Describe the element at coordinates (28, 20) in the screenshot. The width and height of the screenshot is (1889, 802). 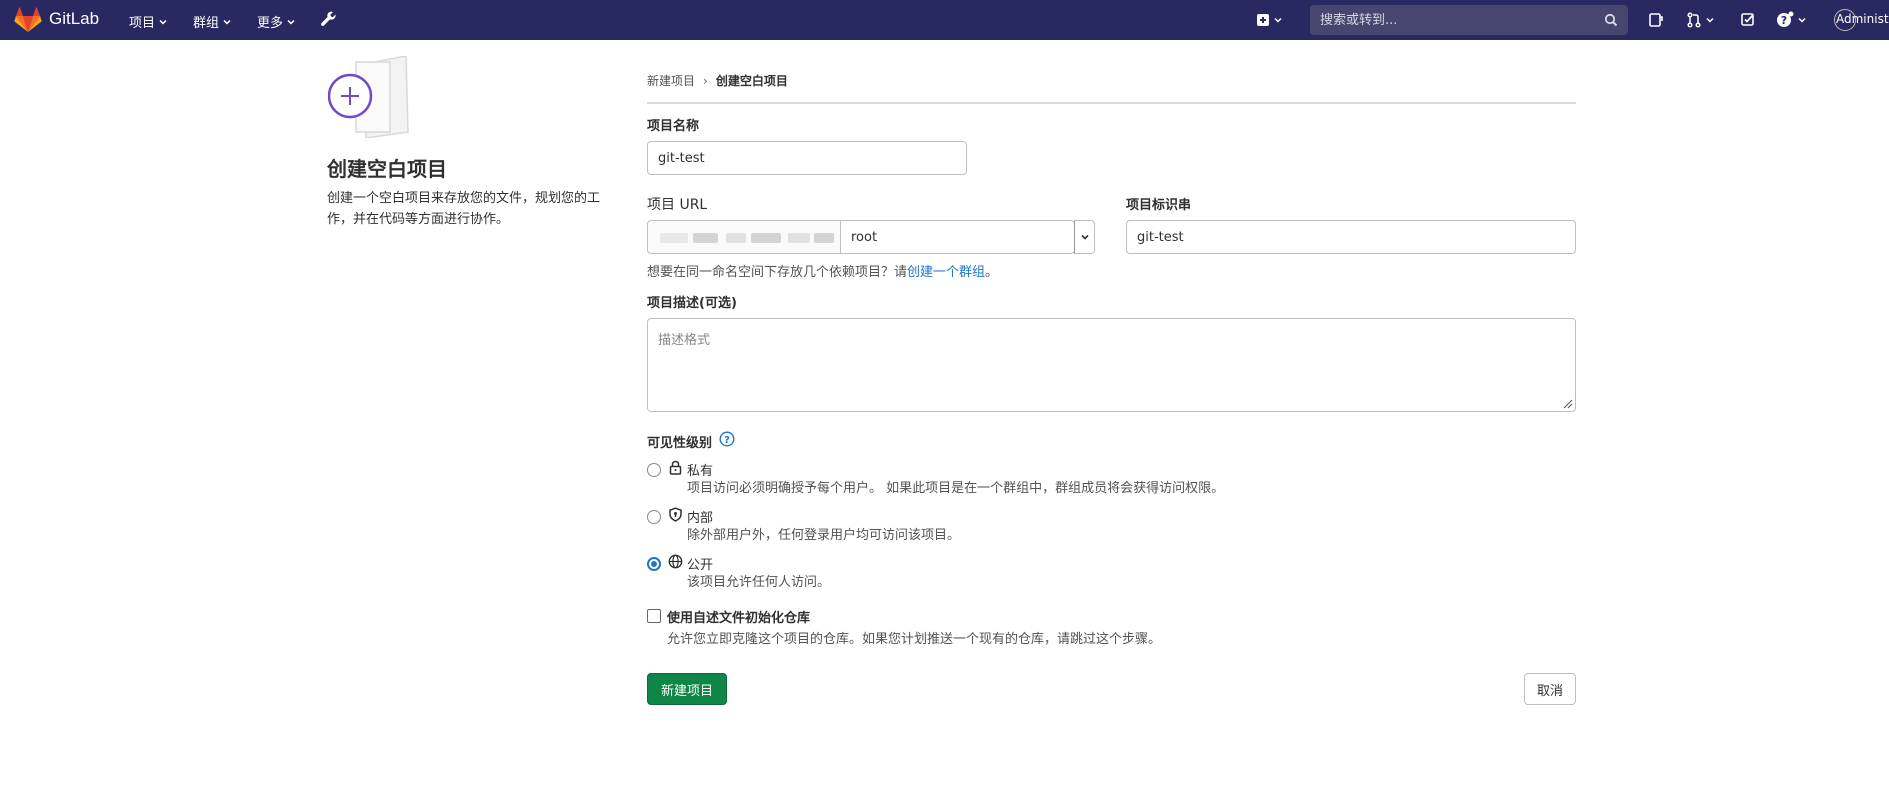
I see `gitlab-logo-icon` at that location.